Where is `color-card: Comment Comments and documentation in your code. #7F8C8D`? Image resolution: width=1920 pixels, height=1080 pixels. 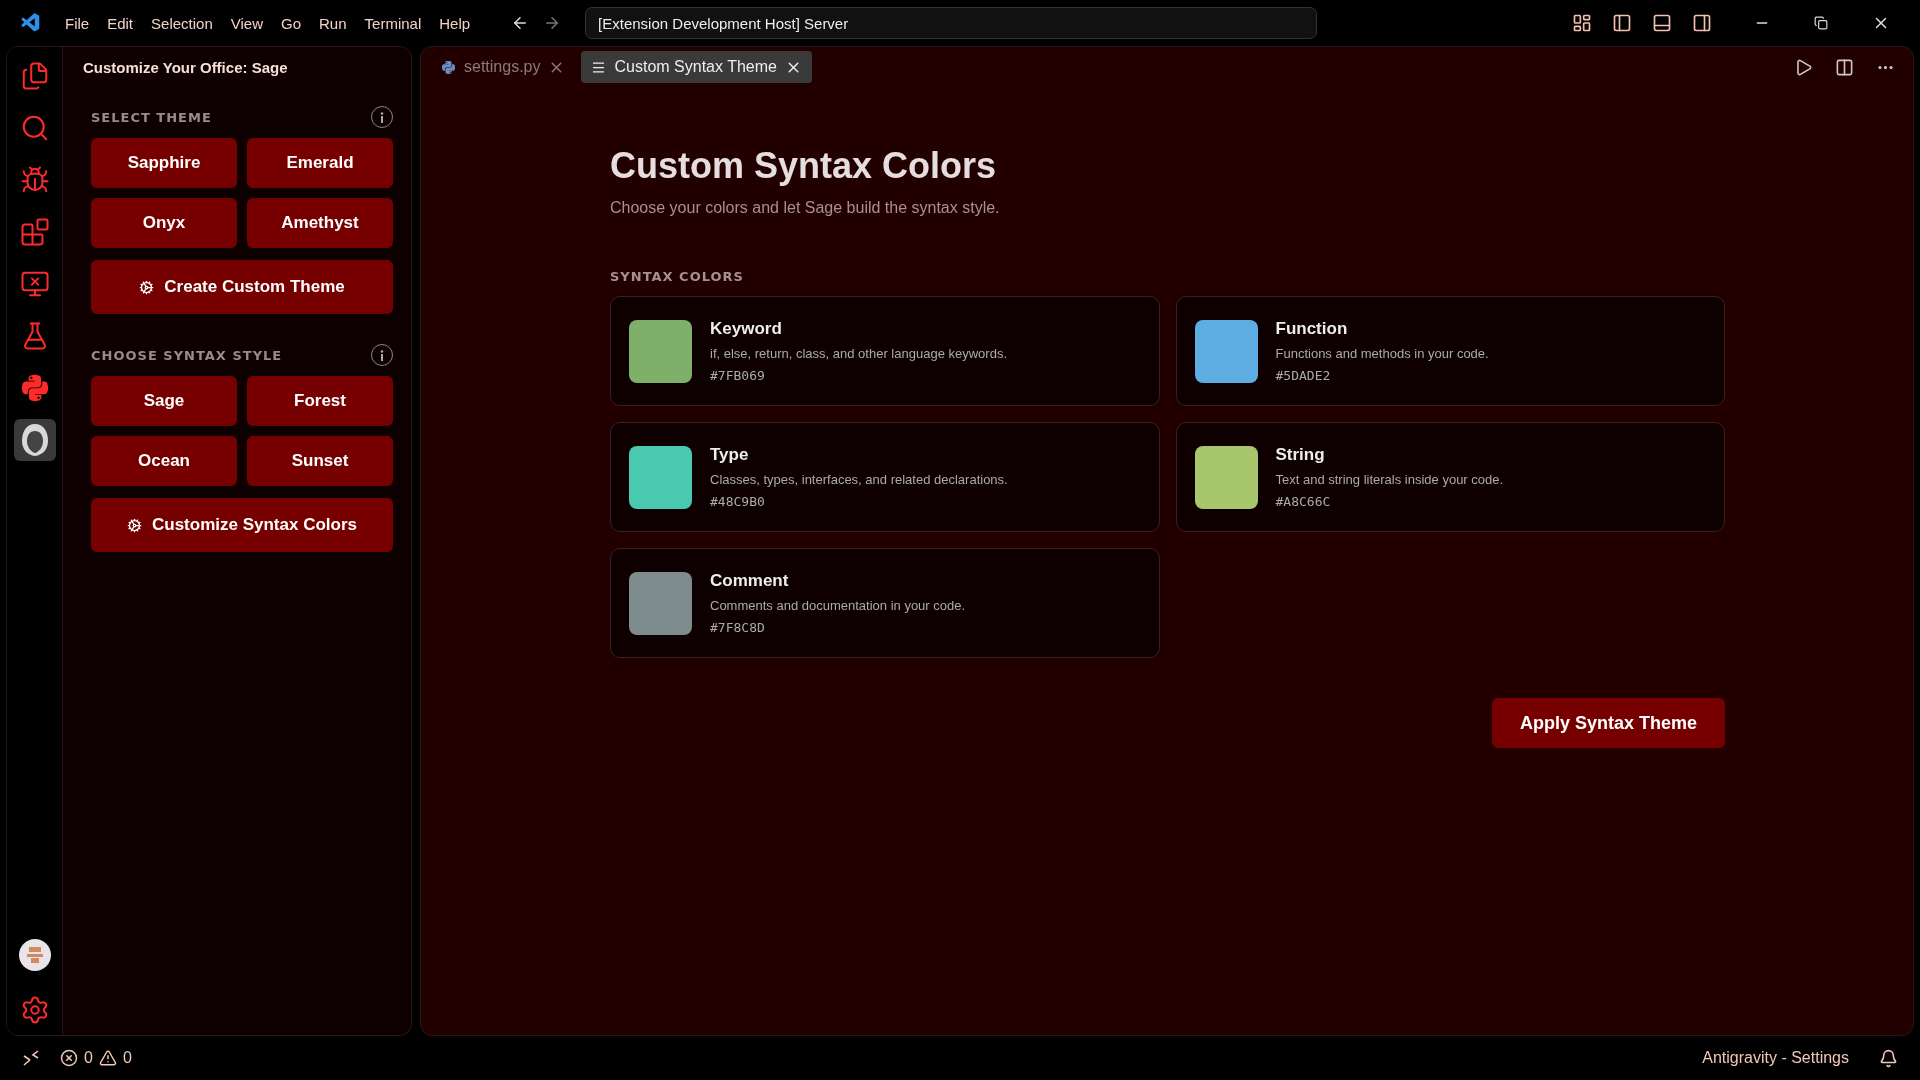
color-card: Comment Comments and documentation in your code. #7F8C8D is located at coordinates (885, 603).